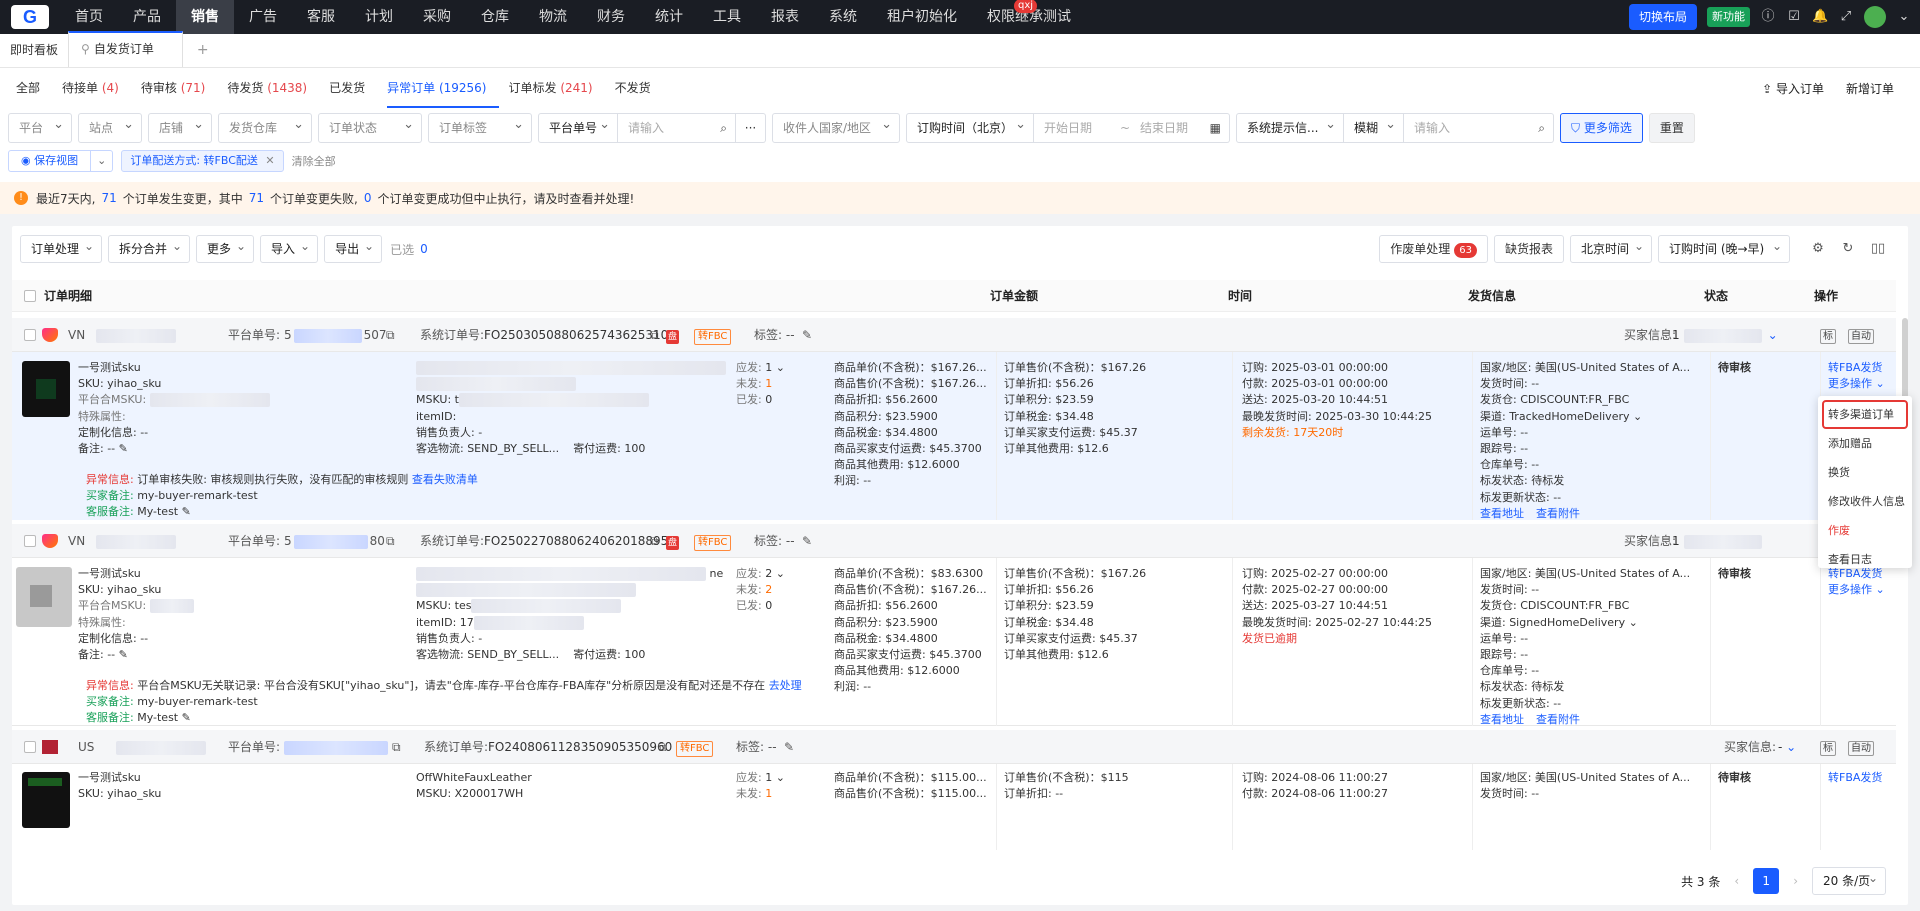  What do you see at coordinates (225, 248) in the screenshot?
I see `more-button: 更多` at bounding box center [225, 248].